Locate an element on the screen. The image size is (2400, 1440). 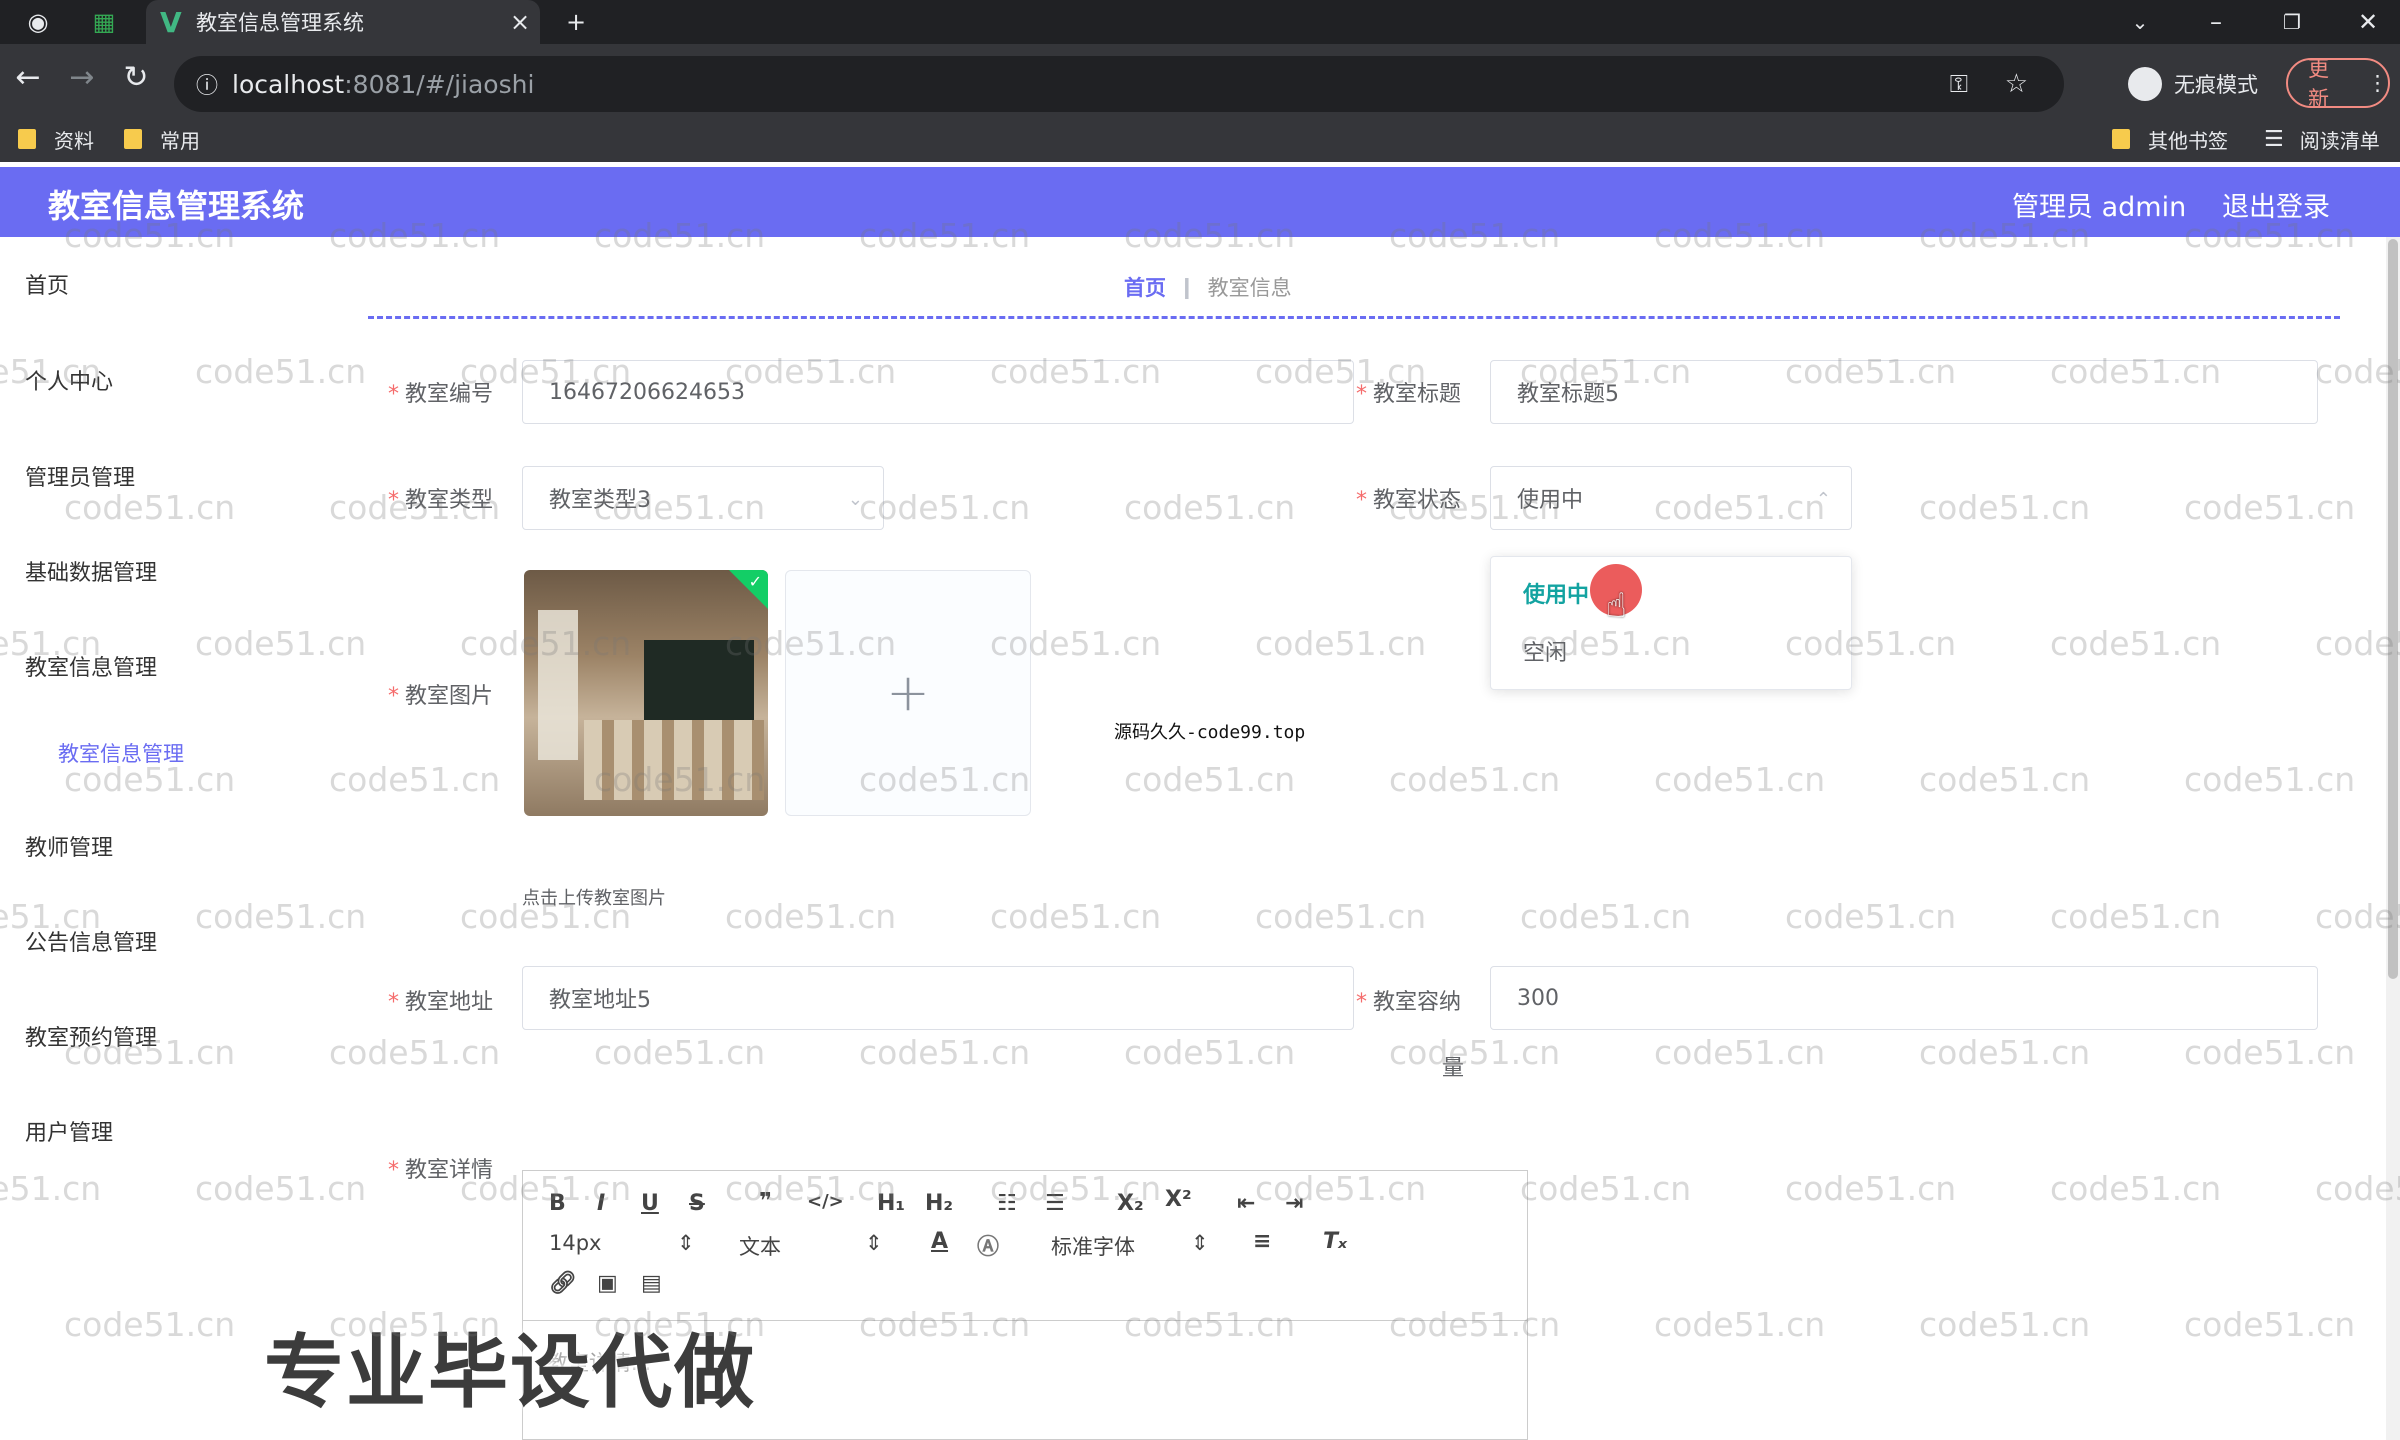
sidebar-item-notice: 公告信息管理 is located at coordinates (91, 941).